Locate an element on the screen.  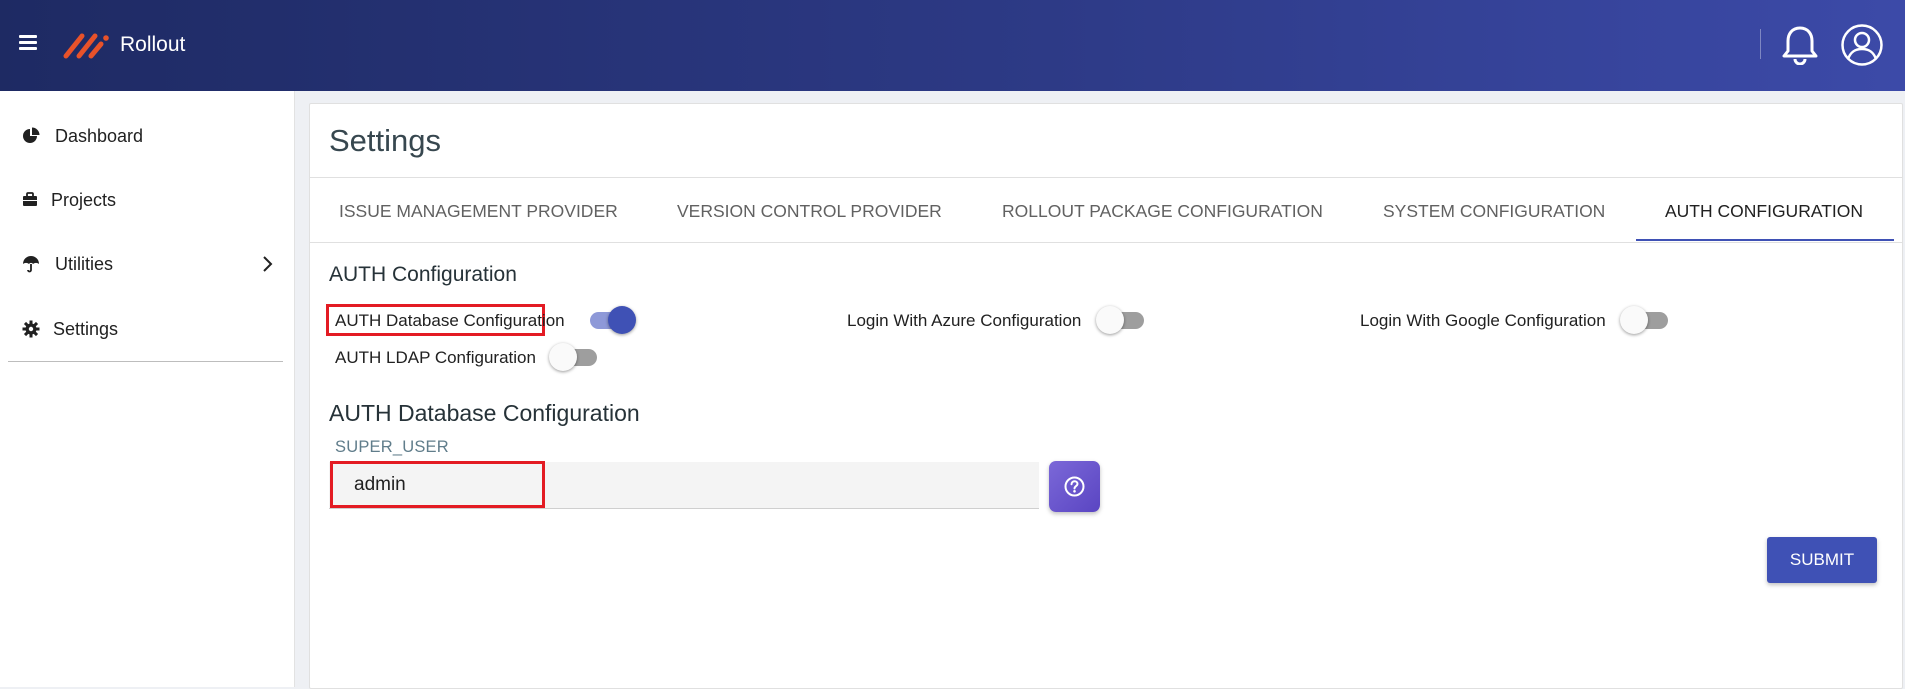
sidebar-item-settings: Settings is located at coordinates (147, 329).